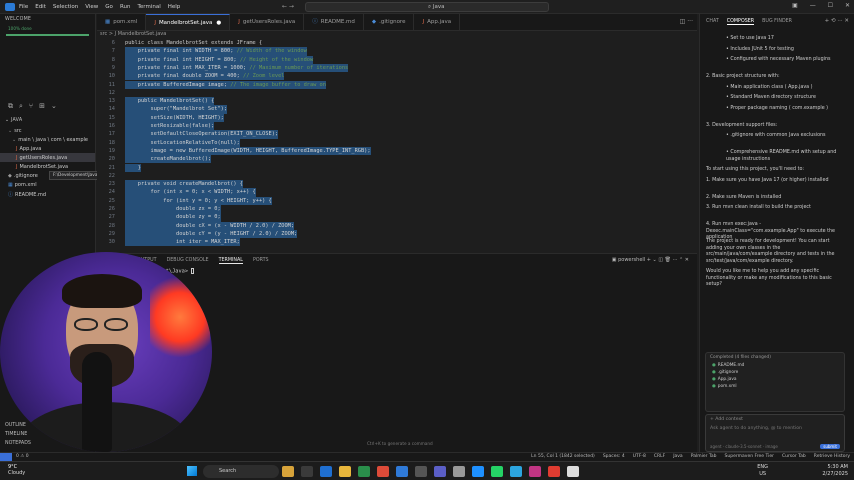 This screenshot has height=480, width=854. Describe the element at coordinates (186, 67) in the screenshot. I see `code-tokens: private final int MAX_ITER = 1000;` at that location.